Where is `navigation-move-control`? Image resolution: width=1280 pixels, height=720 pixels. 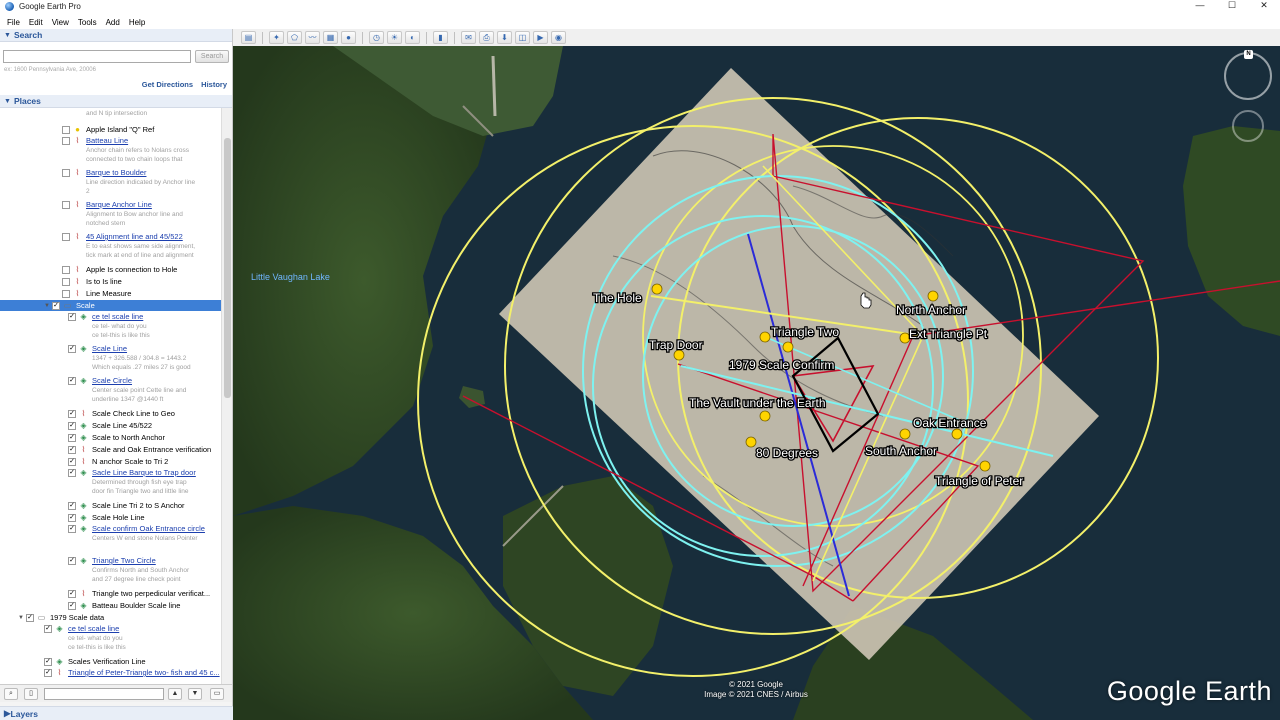 navigation-move-control is located at coordinates (1248, 126).